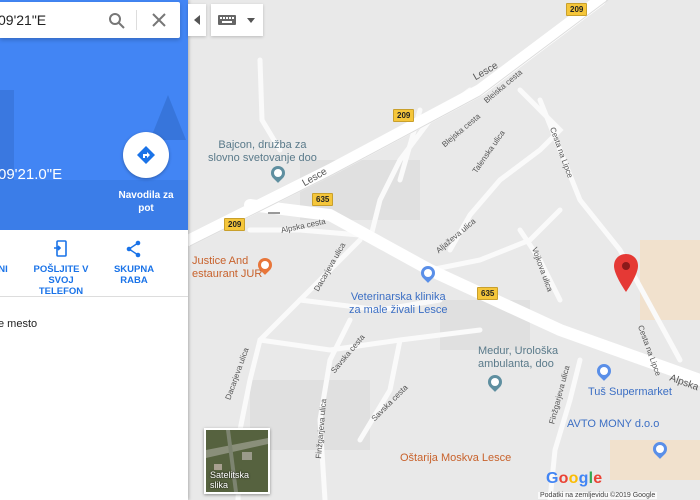 The width and height of the screenshot is (700, 500). What do you see at coordinates (227, 268) in the screenshot?
I see `poi-justice: Justice And estaurant JUR` at bounding box center [227, 268].